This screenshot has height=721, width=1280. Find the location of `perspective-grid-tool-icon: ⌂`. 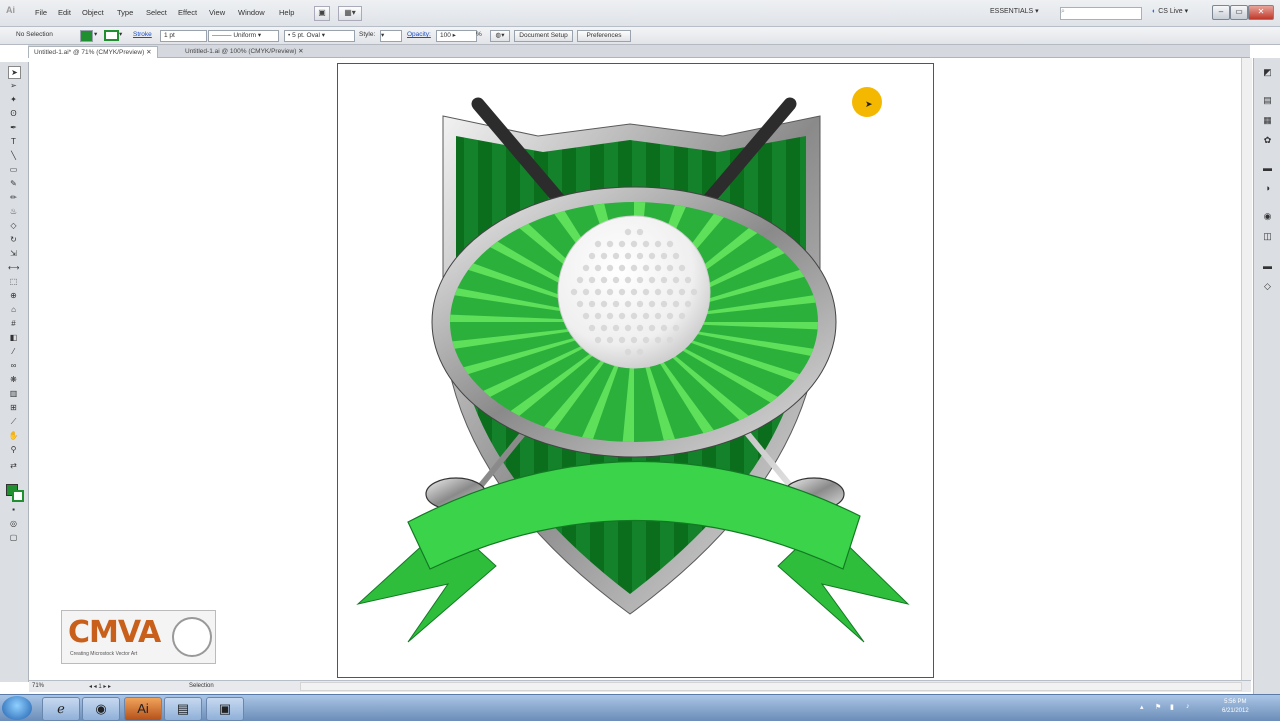

perspective-grid-tool-icon: ⌂ is located at coordinates (13, 309).